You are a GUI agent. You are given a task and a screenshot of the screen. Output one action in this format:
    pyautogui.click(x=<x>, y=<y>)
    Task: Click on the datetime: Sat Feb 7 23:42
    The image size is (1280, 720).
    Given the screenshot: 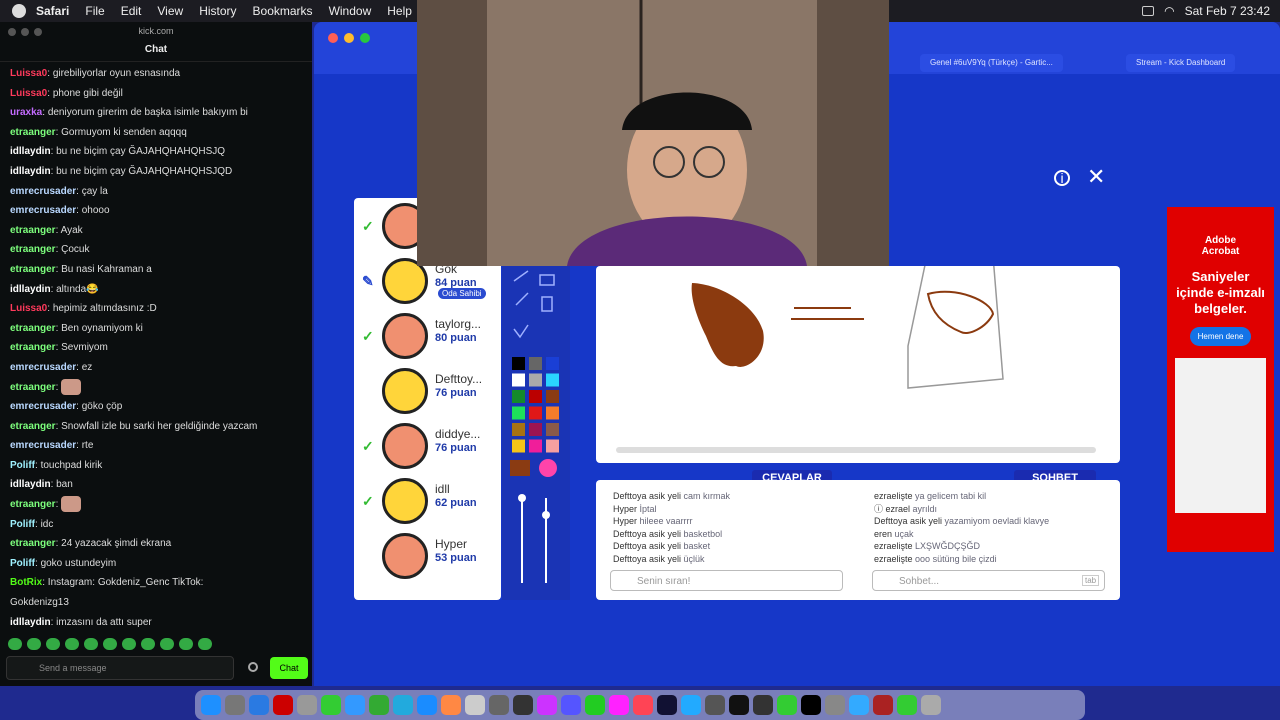 What is the action you would take?
    pyautogui.click(x=1227, y=11)
    